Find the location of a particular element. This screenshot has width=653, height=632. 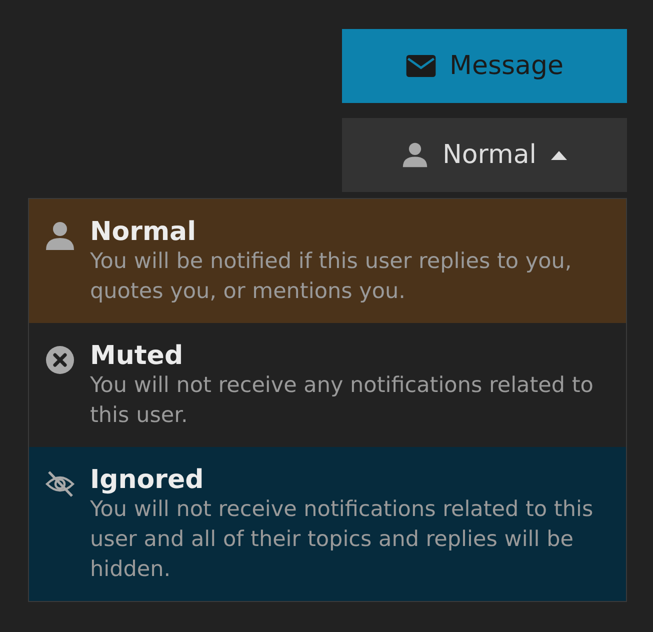

item-title: Muted is located at coordinates (137, 356).